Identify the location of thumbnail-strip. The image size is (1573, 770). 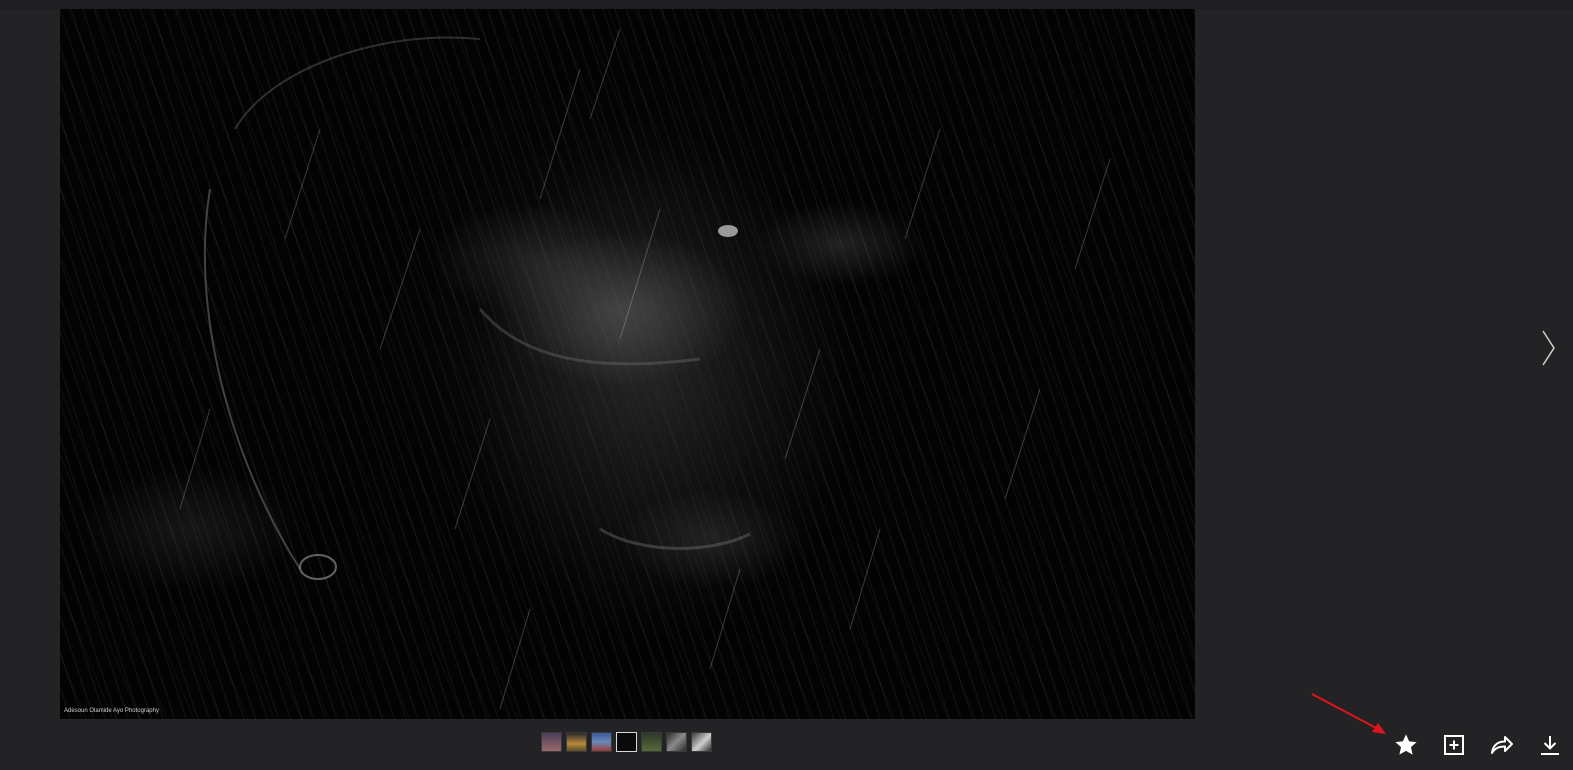
(626, 743).